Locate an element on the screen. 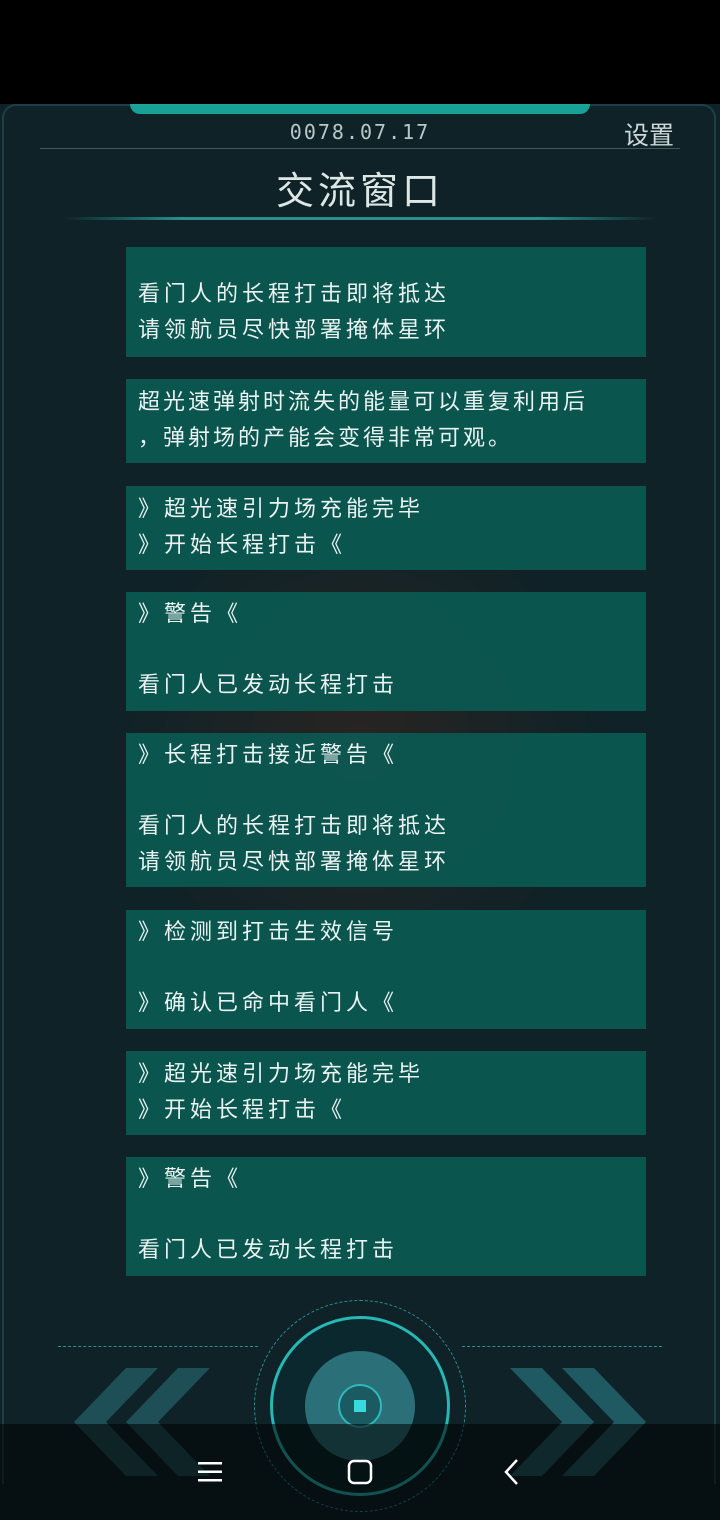  message-line: 》确认已命中看门人《 is located at coordinates (268, 1003).